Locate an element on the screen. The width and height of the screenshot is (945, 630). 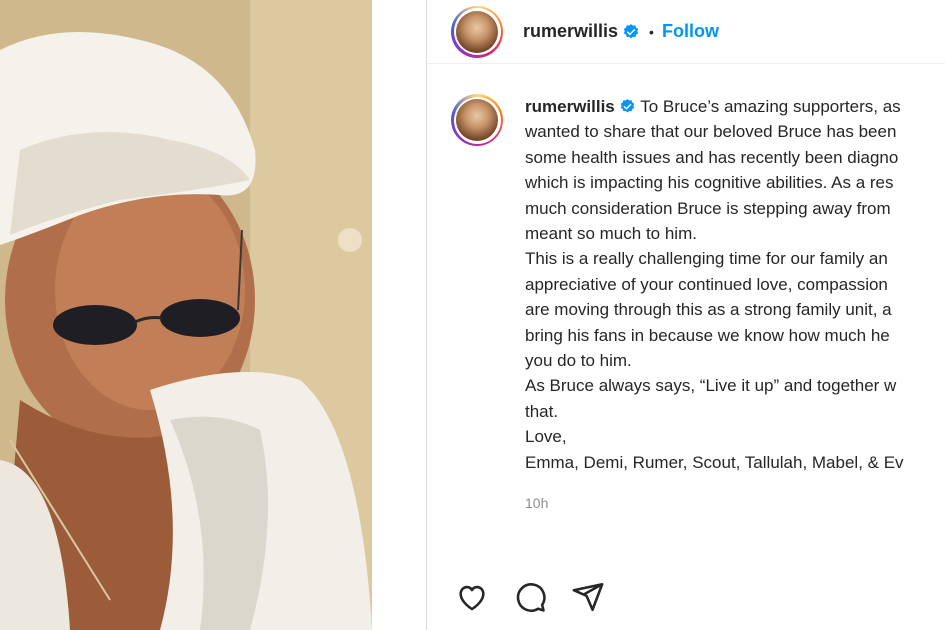
heart-icon is located at coordinates (472, 598).